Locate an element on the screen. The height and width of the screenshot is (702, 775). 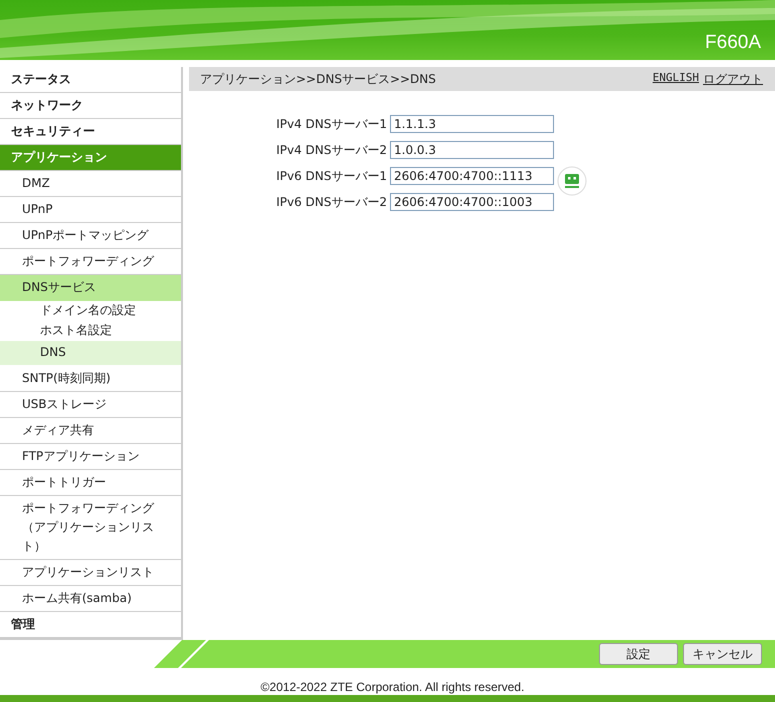
sidebar-item: UPnPポートマッピング is located at coordinates (90, 236).